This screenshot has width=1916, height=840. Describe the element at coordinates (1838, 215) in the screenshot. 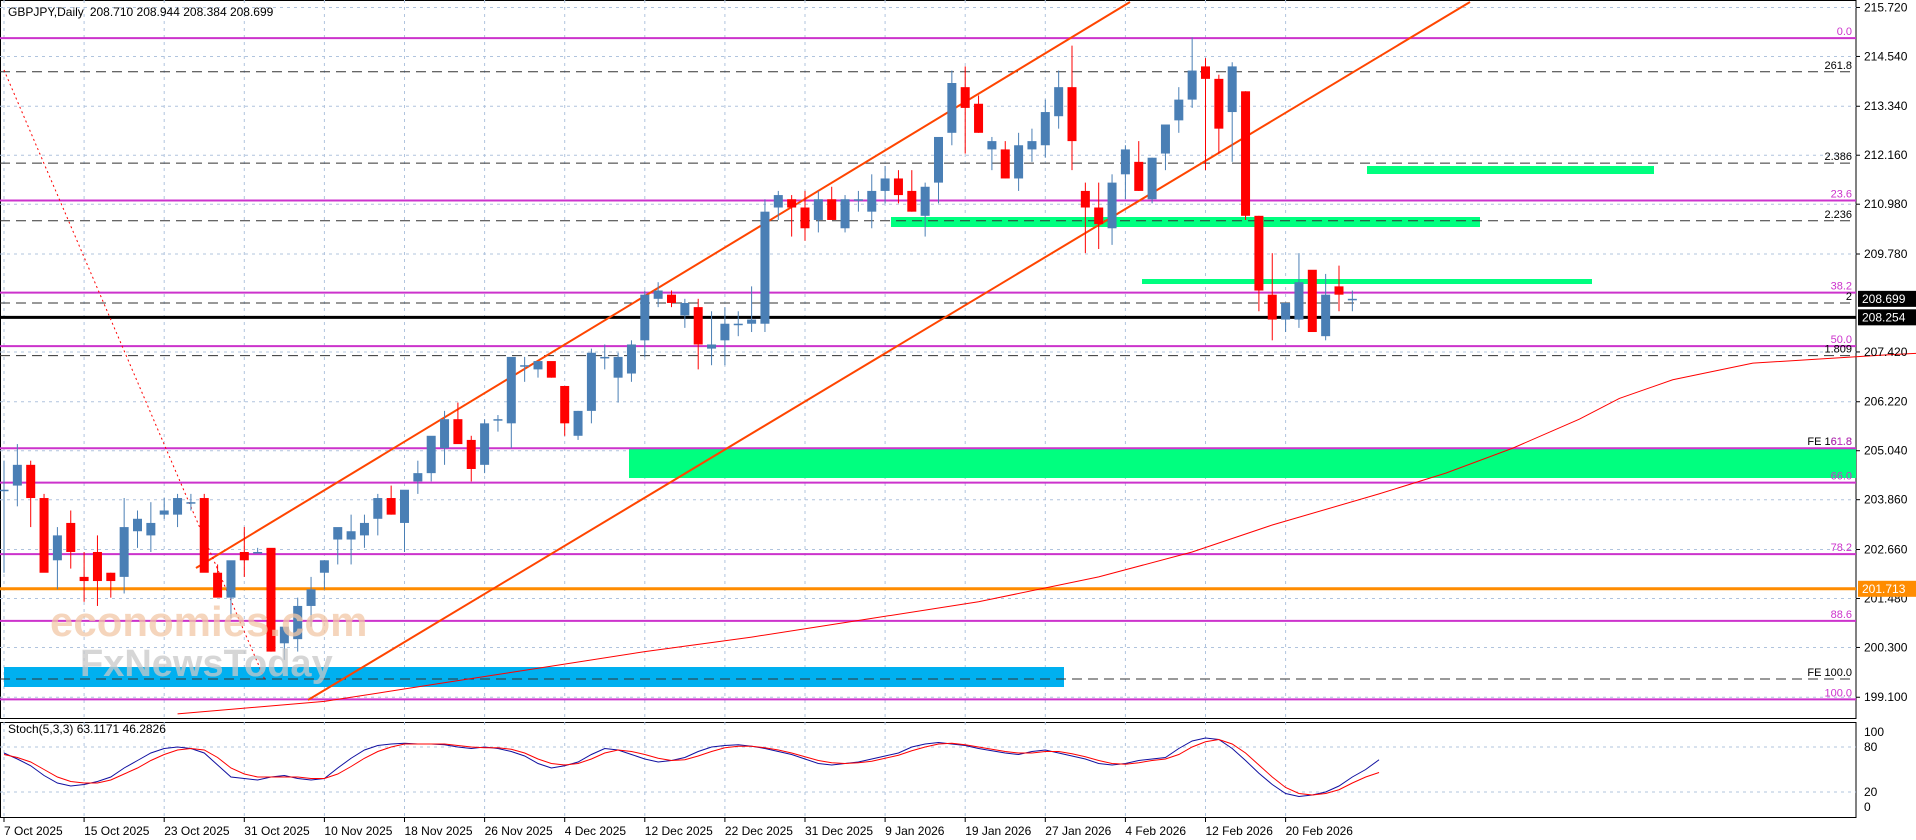

I see `expansion-level-label: 2.236` at that location.